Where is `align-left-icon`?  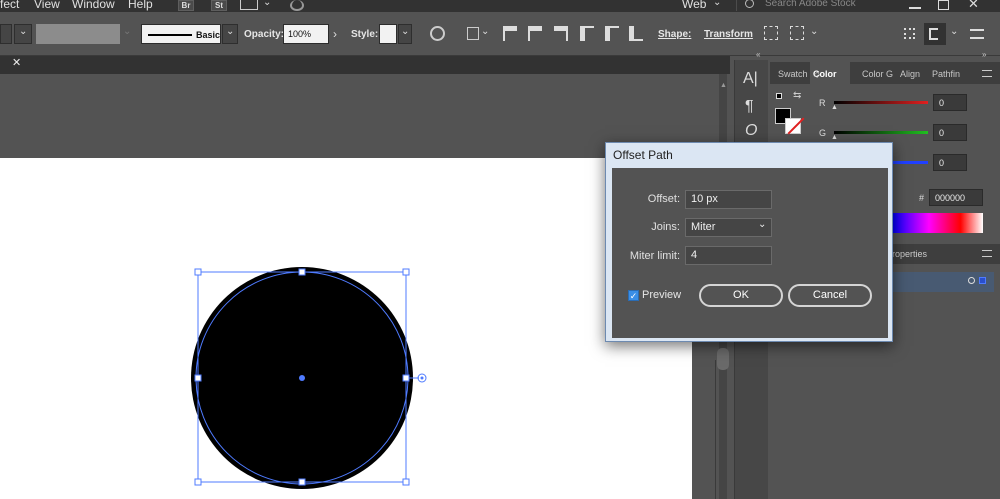
align-left-icon is located at coordinates (510, 33).